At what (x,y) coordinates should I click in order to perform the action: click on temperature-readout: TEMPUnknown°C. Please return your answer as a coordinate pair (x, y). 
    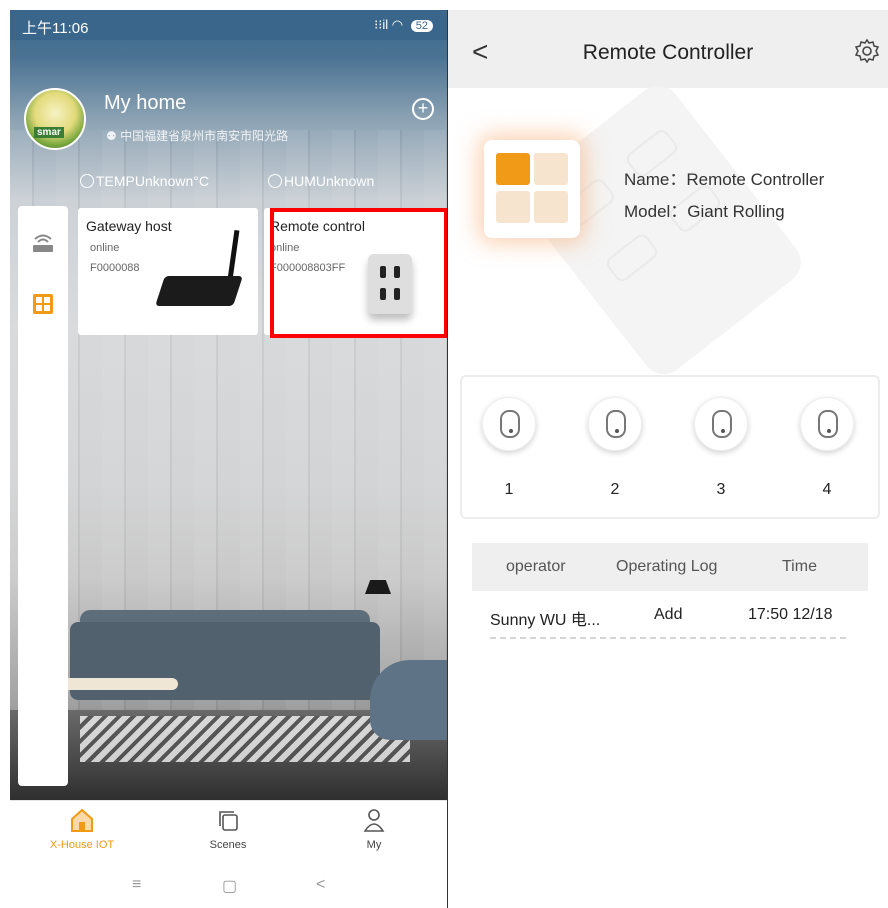
    Looking at the image, I should click on (144, 181).